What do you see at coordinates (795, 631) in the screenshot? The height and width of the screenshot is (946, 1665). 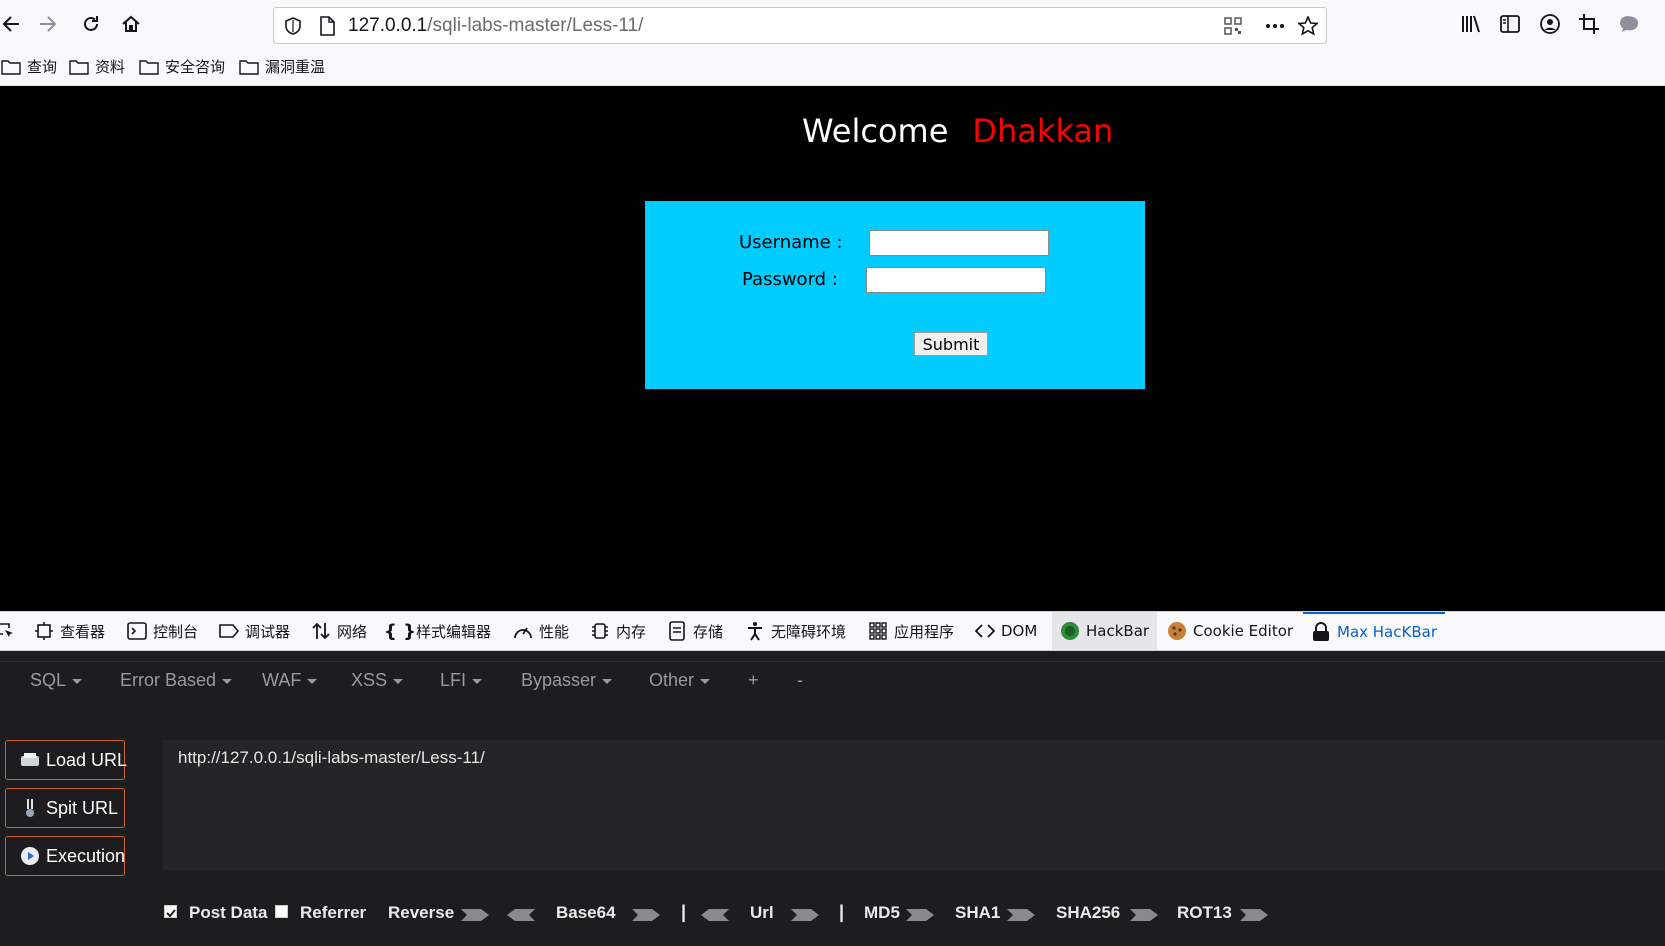 I see `tab-accessibility: 无障碍环境` at bounding box center [795, 631].